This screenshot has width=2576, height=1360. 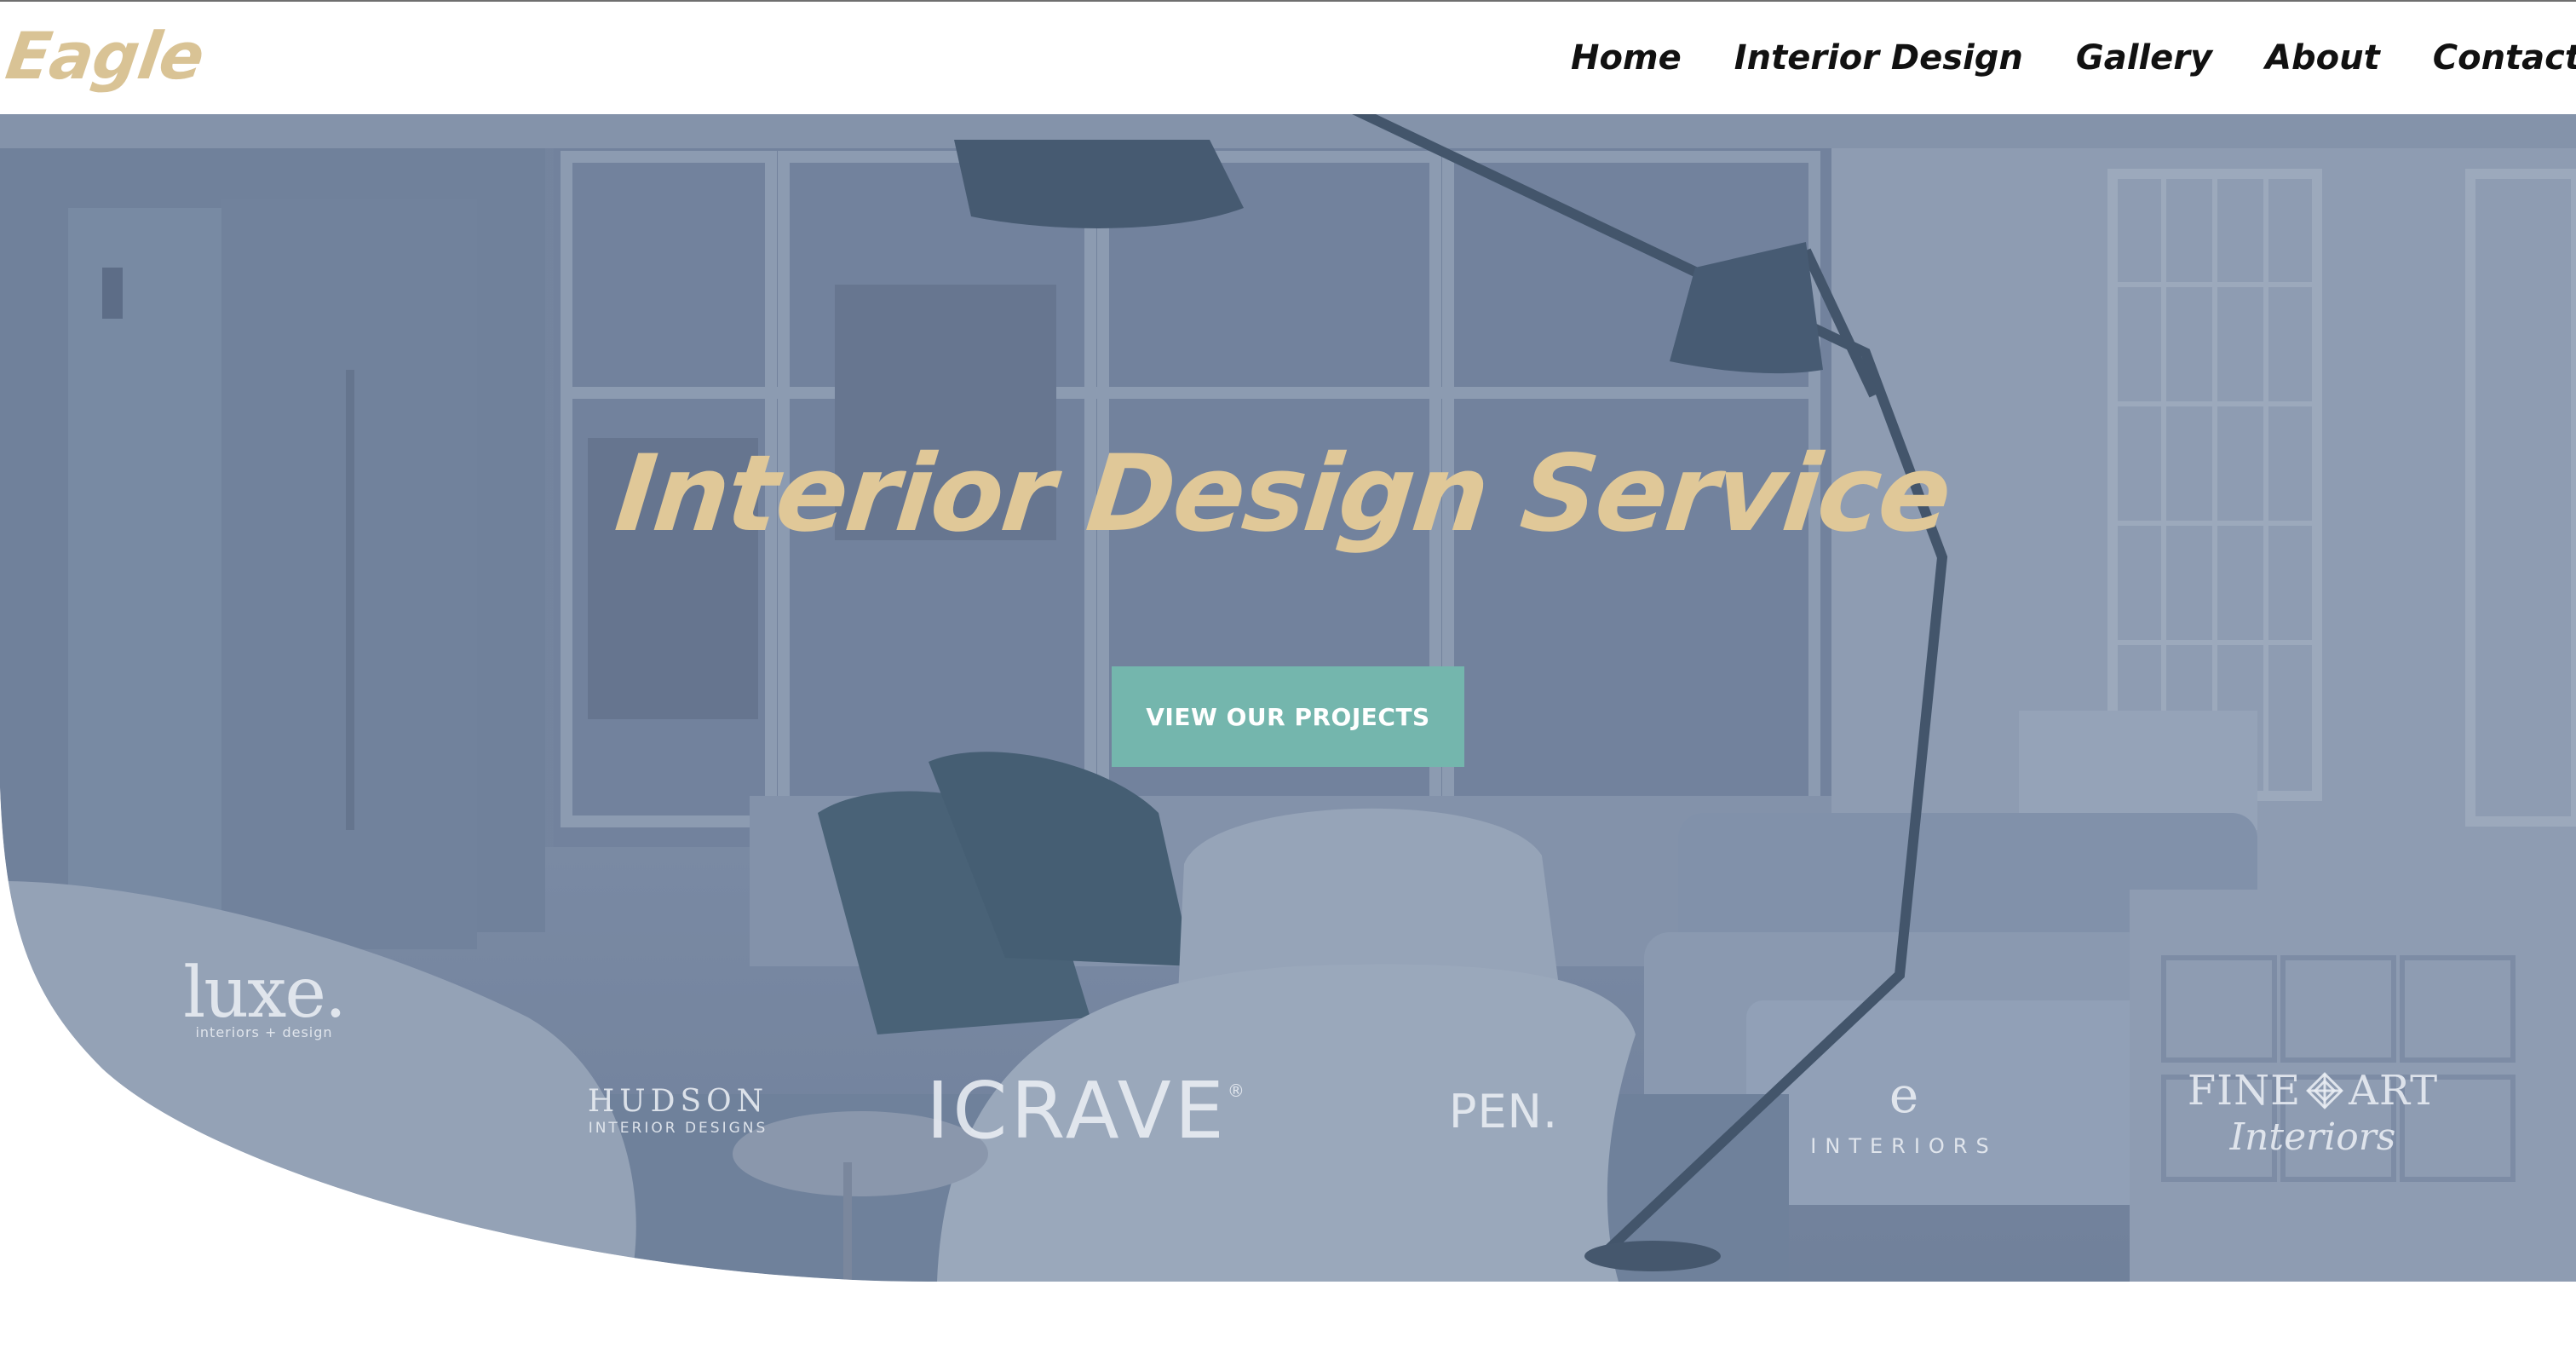 What do you see at coordinates (1288, 716) in the screenshot?
I see `view-projects-button: VIEW OUR PROJECTS` at bounding box center [1288, 716].